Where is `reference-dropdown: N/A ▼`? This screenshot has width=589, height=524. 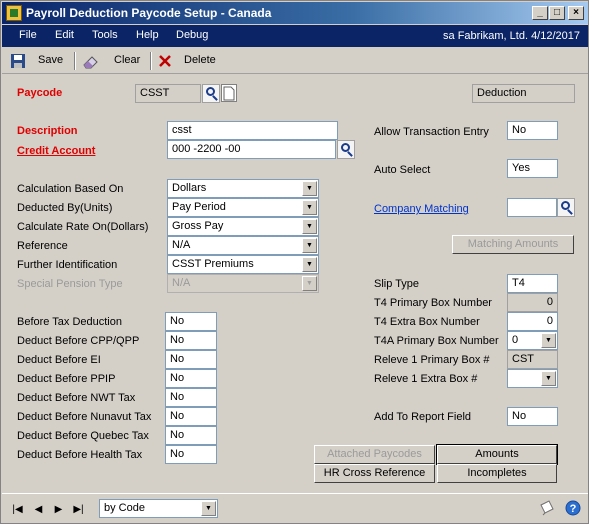
reference-dropdown: N/A ▼ is located at coordinates (243, 245).